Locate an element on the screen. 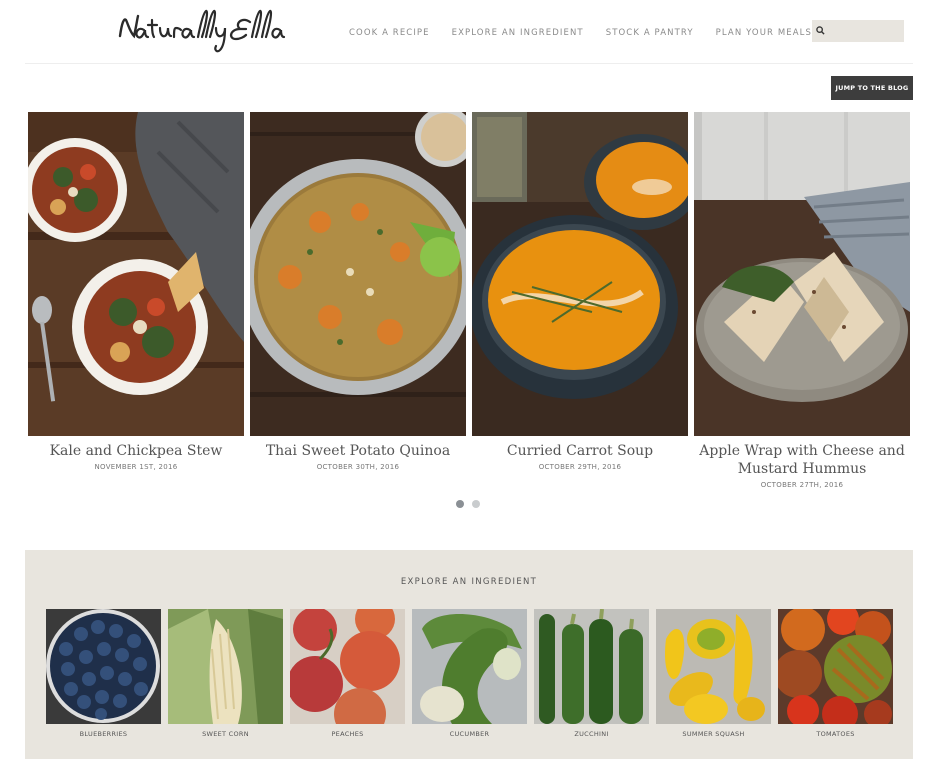 The width and height of the screenshot is (949, 775). nav-stock-a-pantry: STOCK A PANTRY is located at coordinates (650, 33).